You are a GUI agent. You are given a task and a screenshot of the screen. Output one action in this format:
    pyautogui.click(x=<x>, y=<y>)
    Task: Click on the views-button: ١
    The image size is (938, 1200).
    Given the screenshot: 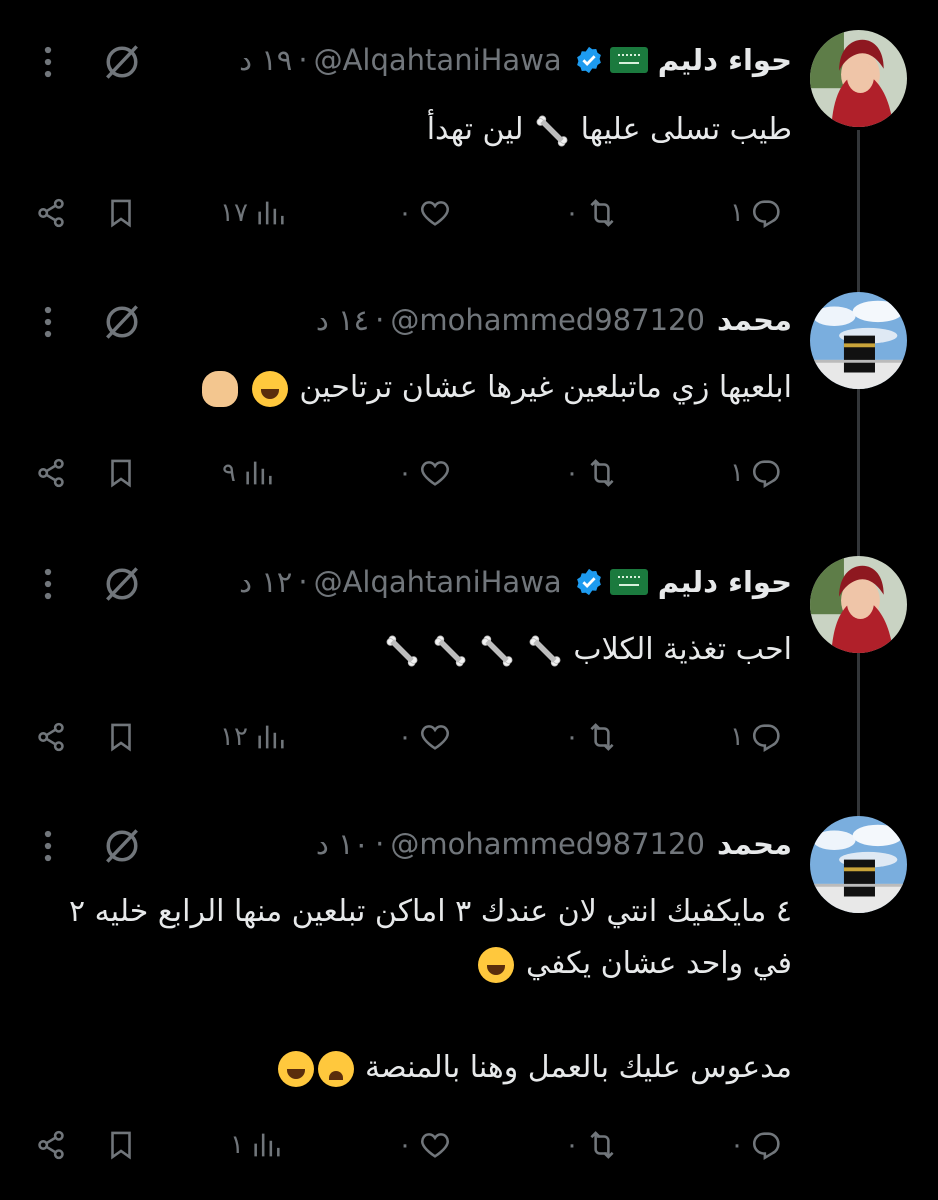 What is the action you would take?
    pyautogui.click(x=257, y=1145)
    